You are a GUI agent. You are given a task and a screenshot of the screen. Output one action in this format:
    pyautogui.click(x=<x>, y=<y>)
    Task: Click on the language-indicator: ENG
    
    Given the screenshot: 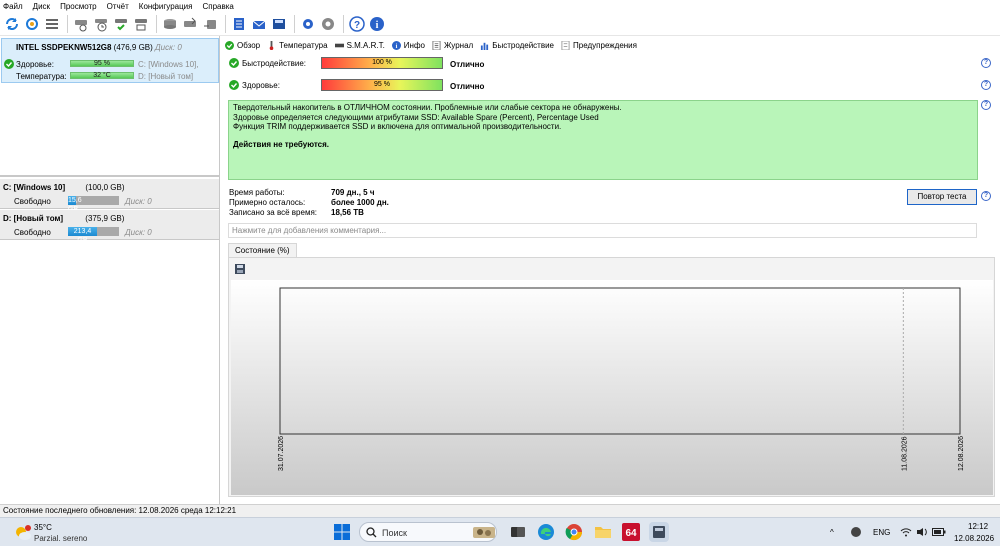 What is the action you would take?
    pyautogui.click(x=881, y=532)
    